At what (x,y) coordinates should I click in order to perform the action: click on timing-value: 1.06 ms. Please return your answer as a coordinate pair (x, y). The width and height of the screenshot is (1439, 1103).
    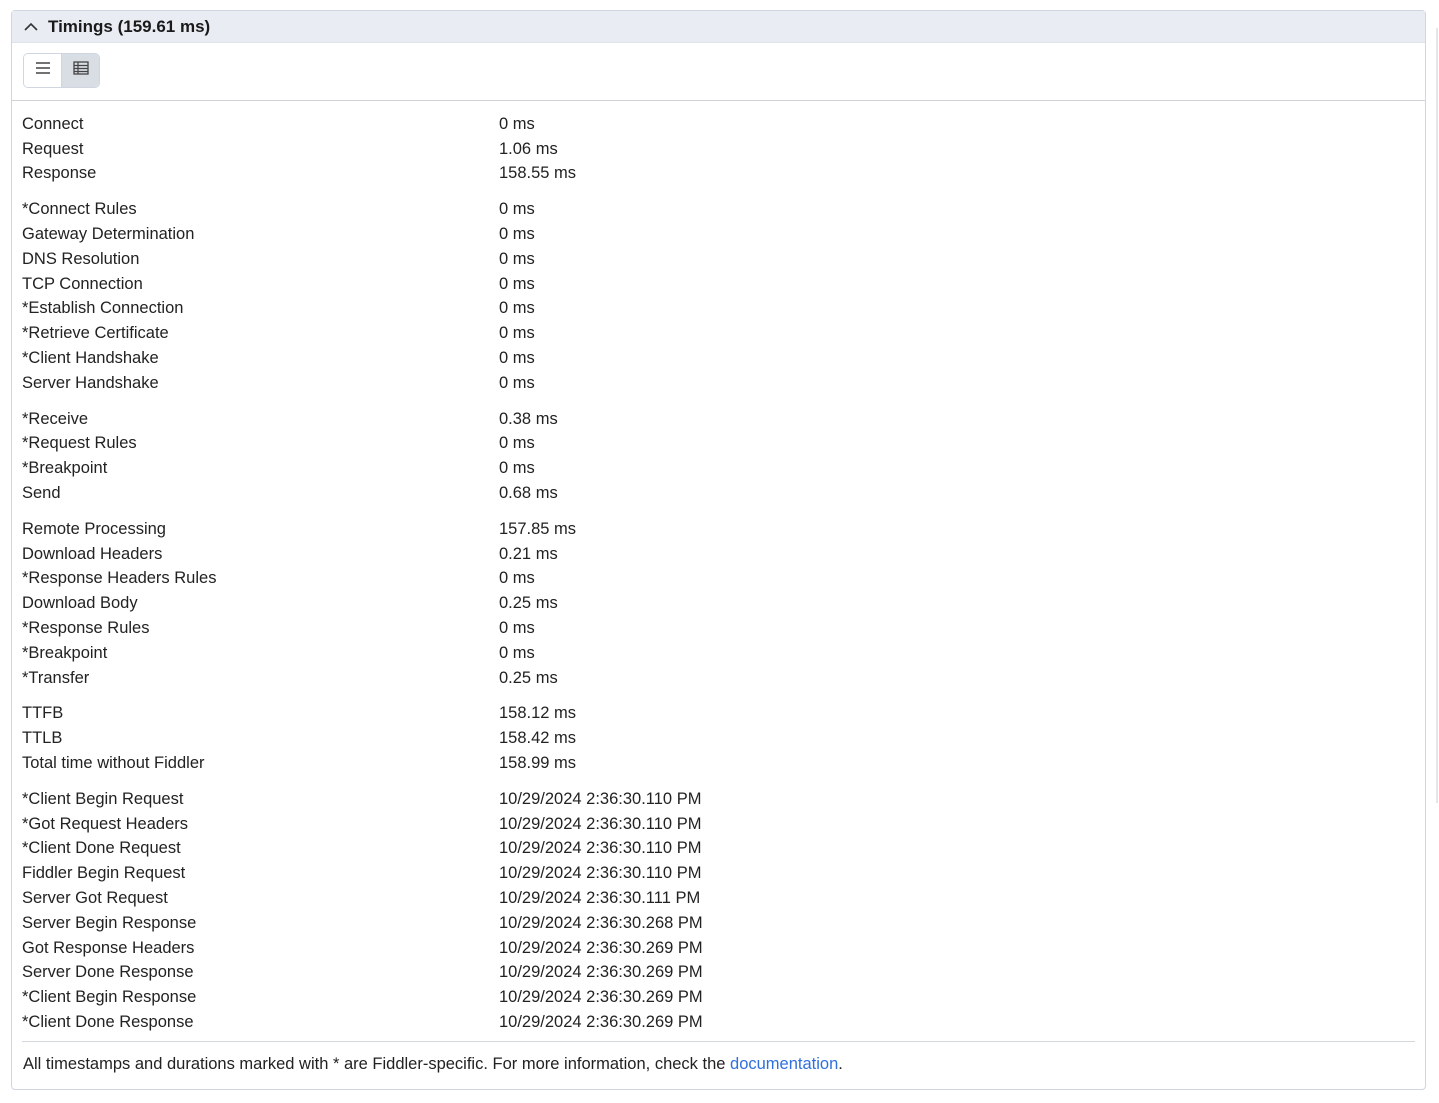
    Looking at the image, I should click on (528, 148).